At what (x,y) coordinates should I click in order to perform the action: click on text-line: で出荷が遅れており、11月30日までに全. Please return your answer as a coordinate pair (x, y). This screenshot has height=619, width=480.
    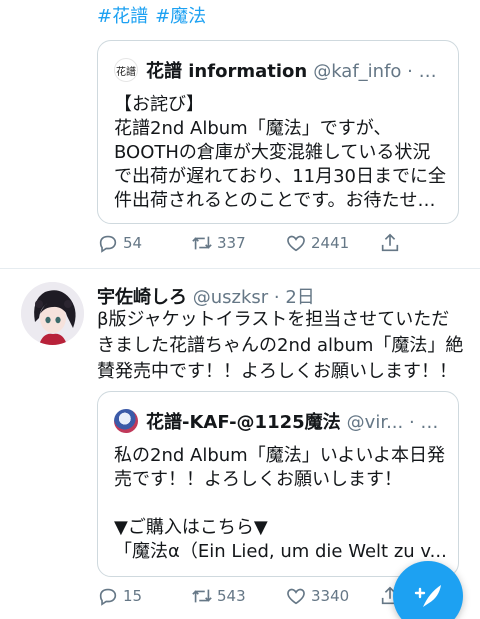
    Looking at the image, I should click on (280, 176).